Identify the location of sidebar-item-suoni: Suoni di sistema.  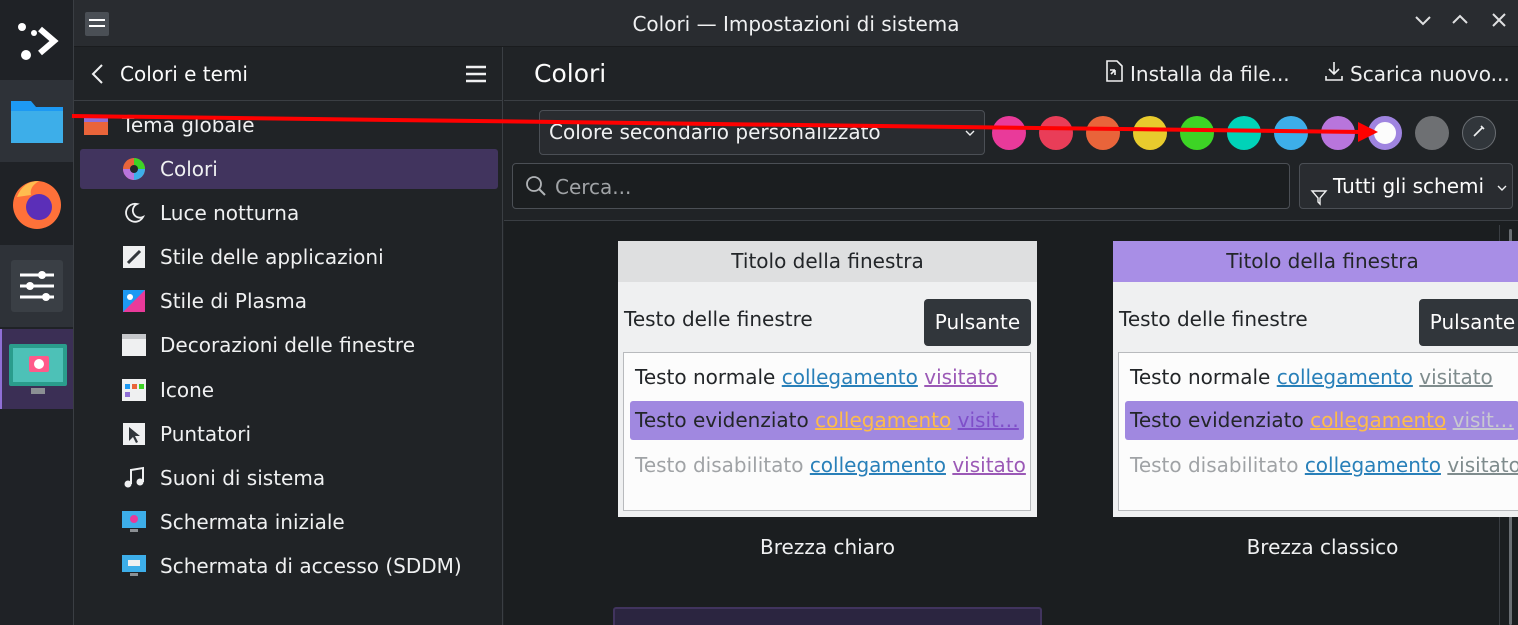
(289, 478).